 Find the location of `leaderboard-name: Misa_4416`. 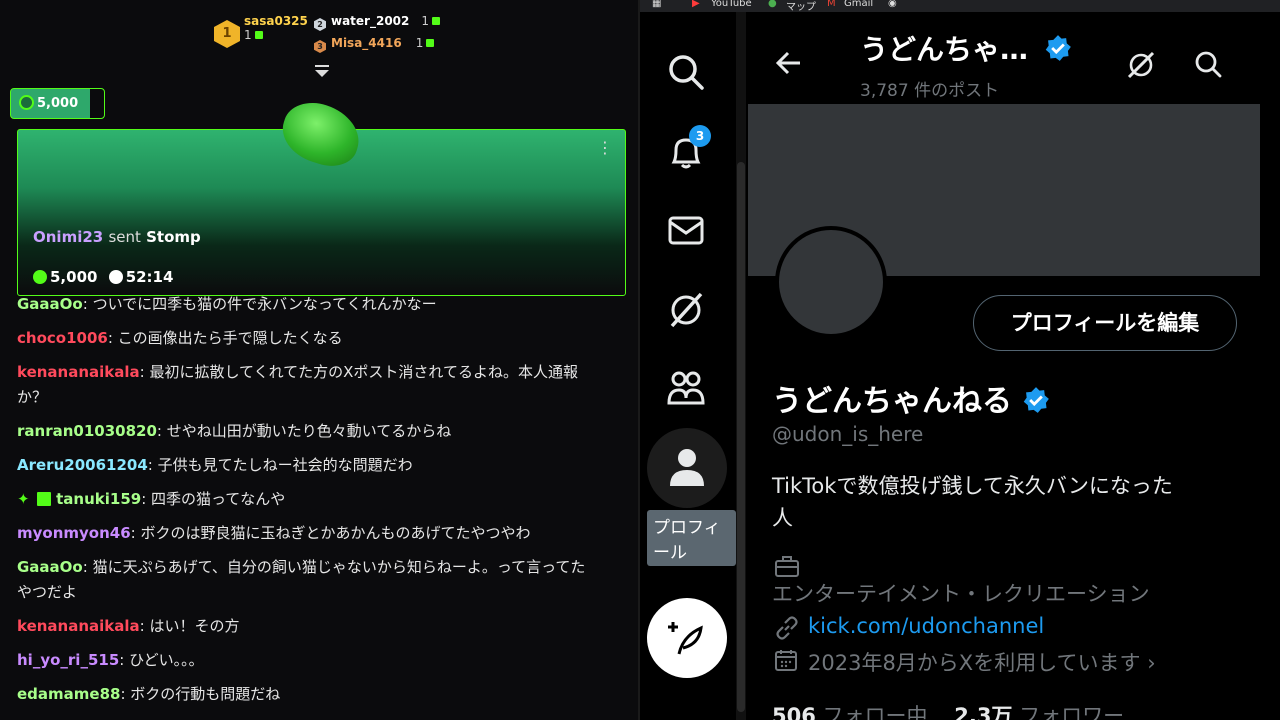

leaderboard-name: Misa_4416 is located at coordinates (366, 43).